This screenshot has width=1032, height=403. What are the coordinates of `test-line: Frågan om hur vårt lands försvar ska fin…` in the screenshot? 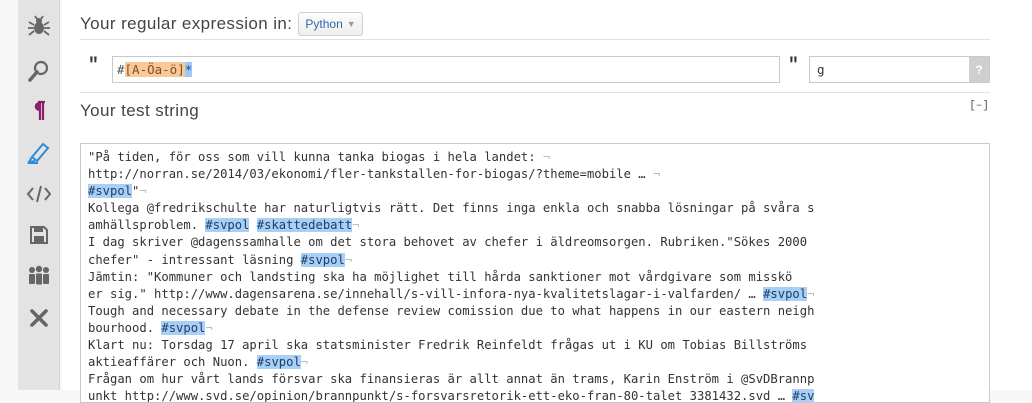 It's located at (535, 379).